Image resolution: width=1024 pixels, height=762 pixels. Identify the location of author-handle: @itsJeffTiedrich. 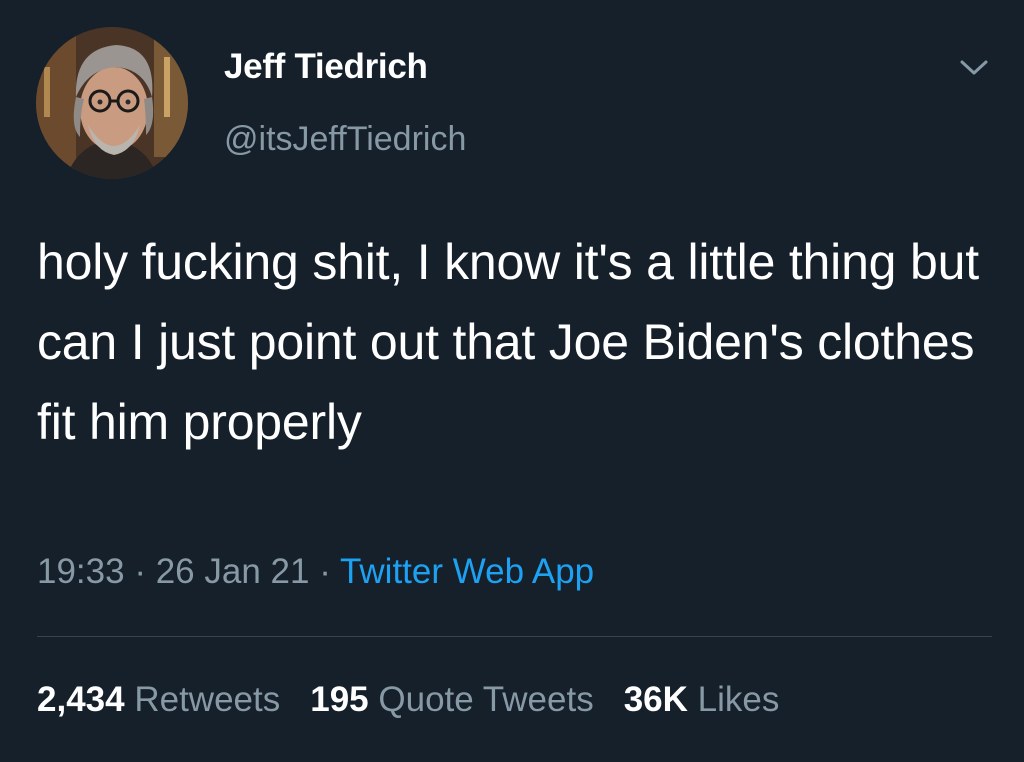
(345, 139).